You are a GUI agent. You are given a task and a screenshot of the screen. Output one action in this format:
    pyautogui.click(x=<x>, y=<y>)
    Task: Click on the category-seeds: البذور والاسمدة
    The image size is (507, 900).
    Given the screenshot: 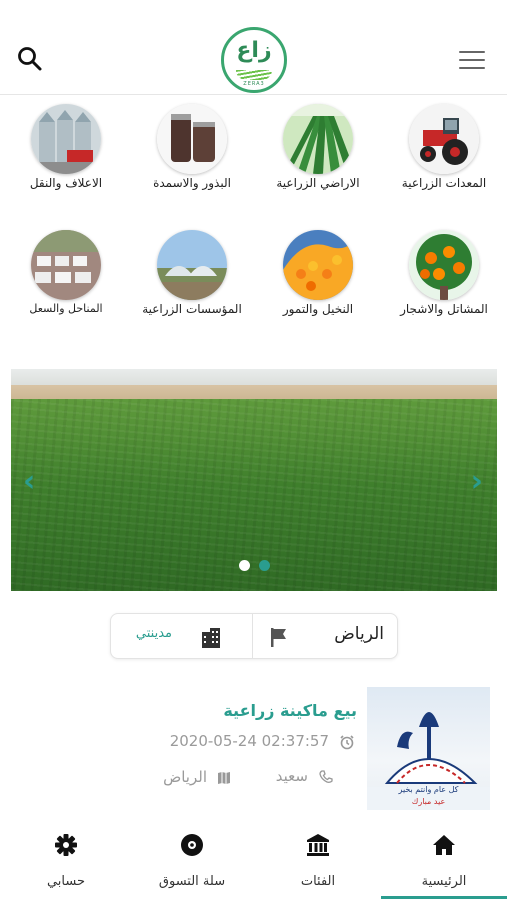 What is the action you would take?
    pyautogui.click(x=192, y=155)
    